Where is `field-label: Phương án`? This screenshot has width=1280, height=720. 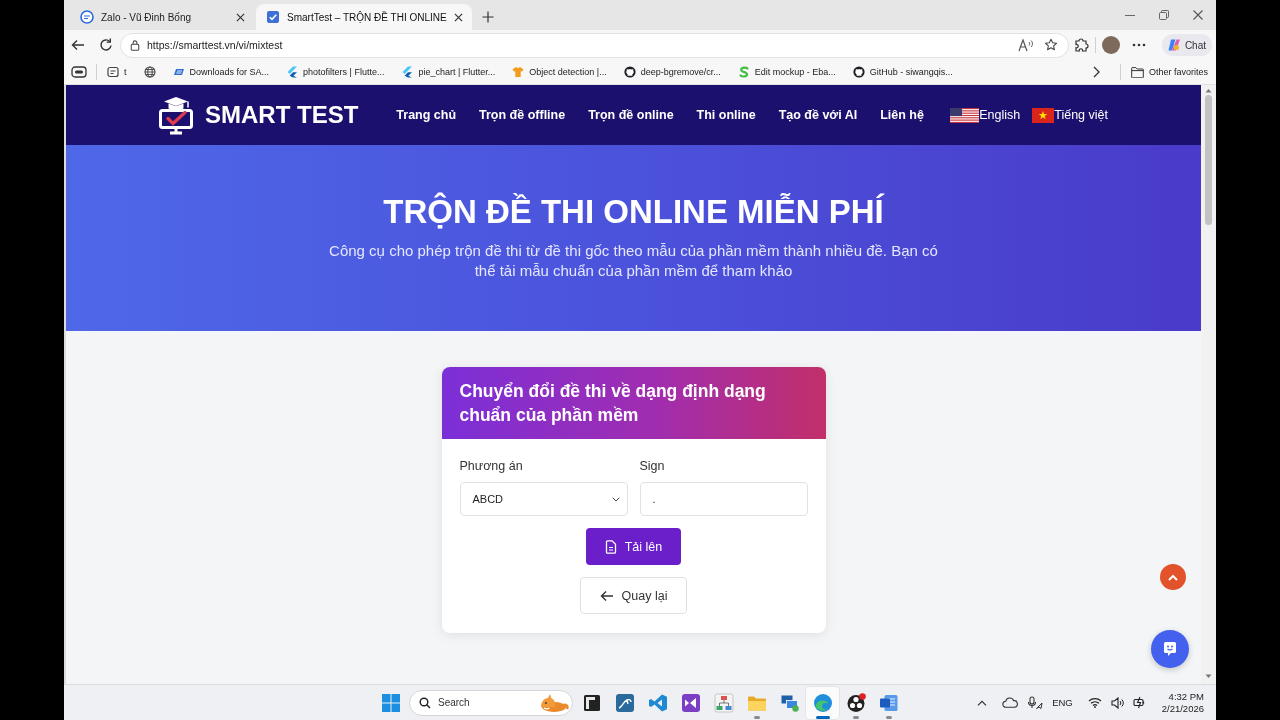
field-label: Phương án is located at coordinates (491, 466).